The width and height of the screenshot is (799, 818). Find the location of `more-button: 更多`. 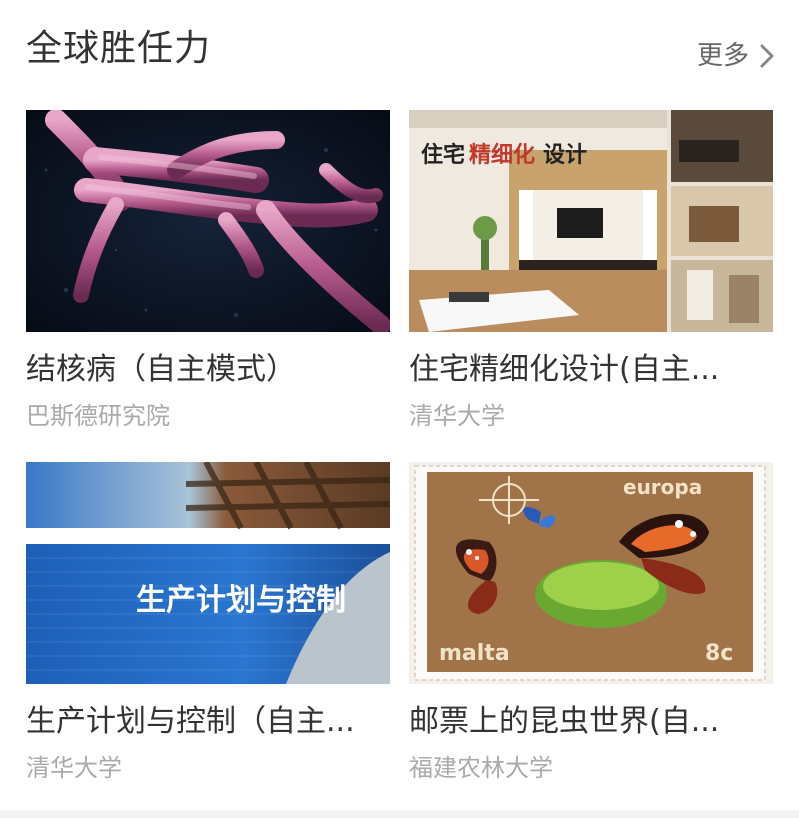

more-button: 更多 is located at coordinates (737, 56).